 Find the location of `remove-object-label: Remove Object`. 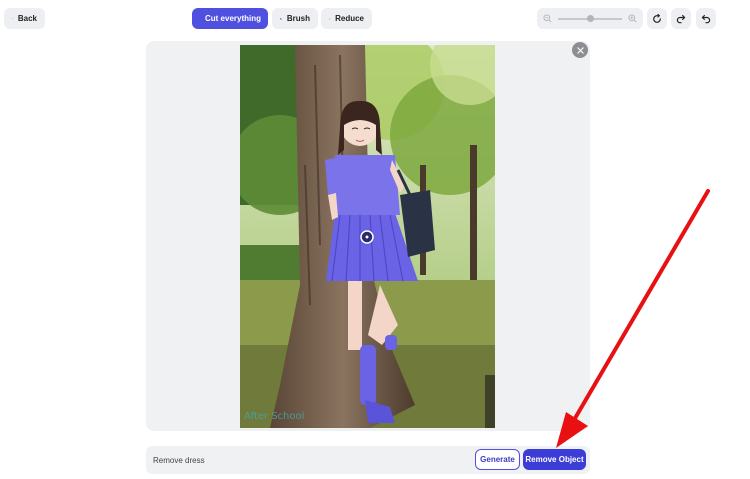

remove-object-label: Remove Object is located at coordinates (554, 459).